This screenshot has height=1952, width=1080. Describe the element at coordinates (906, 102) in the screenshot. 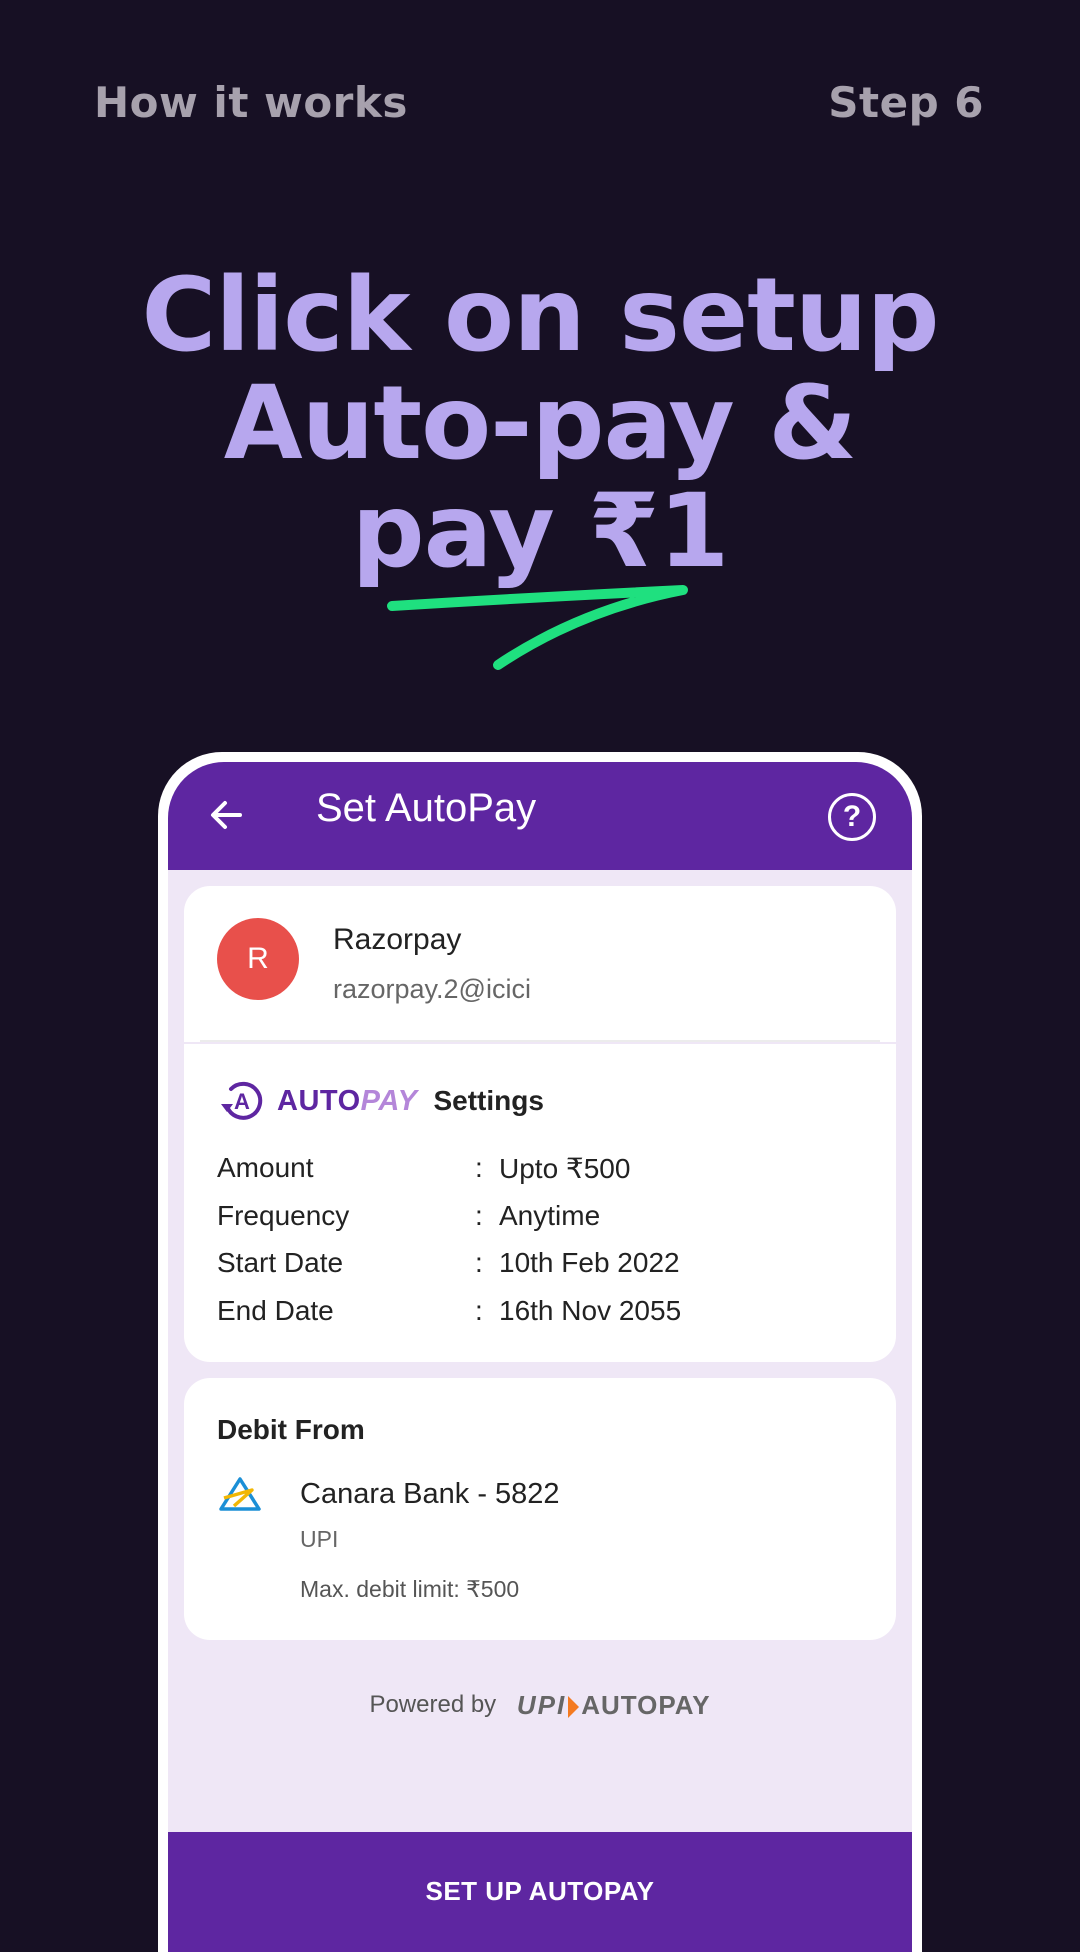

I see `step-indicator: Step 6` at that location.